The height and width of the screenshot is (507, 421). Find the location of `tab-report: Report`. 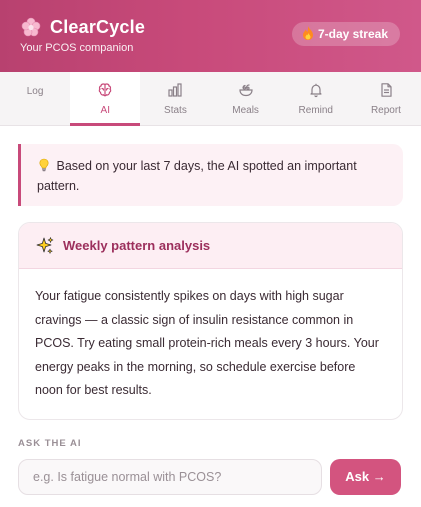

tab-report: Report is located at coordinates (386, 98).